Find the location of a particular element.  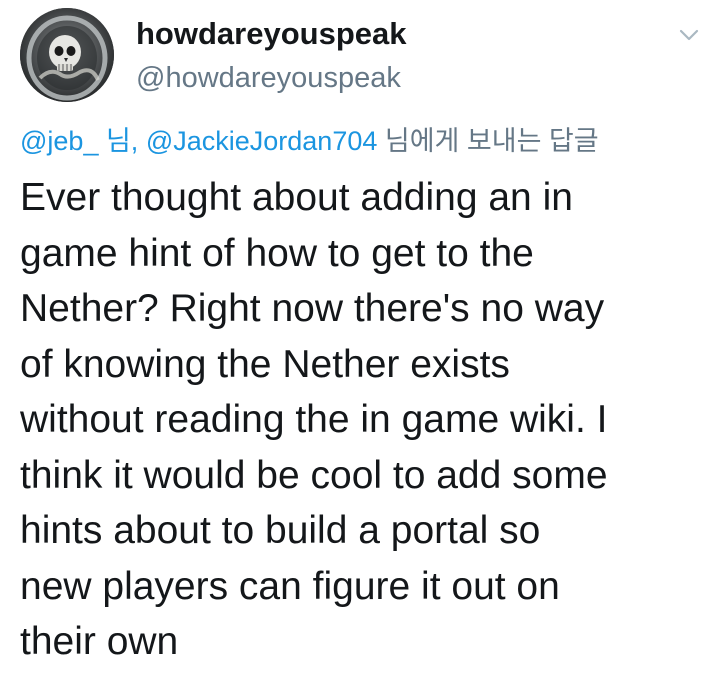

skull-avatar-icon is located at coordinates (67, 55).